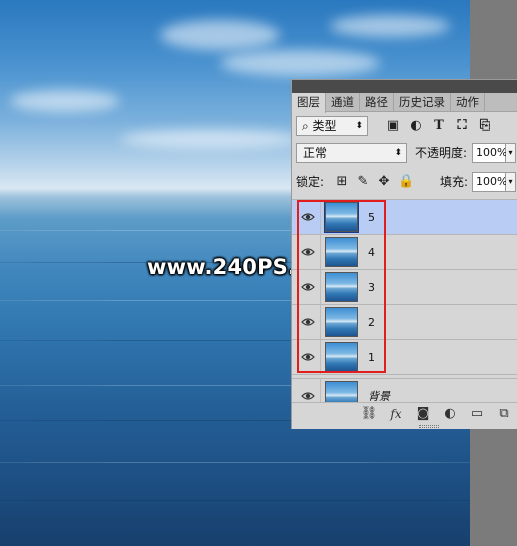  I want to click on lock-label: 锁定:, so click(310, 182).